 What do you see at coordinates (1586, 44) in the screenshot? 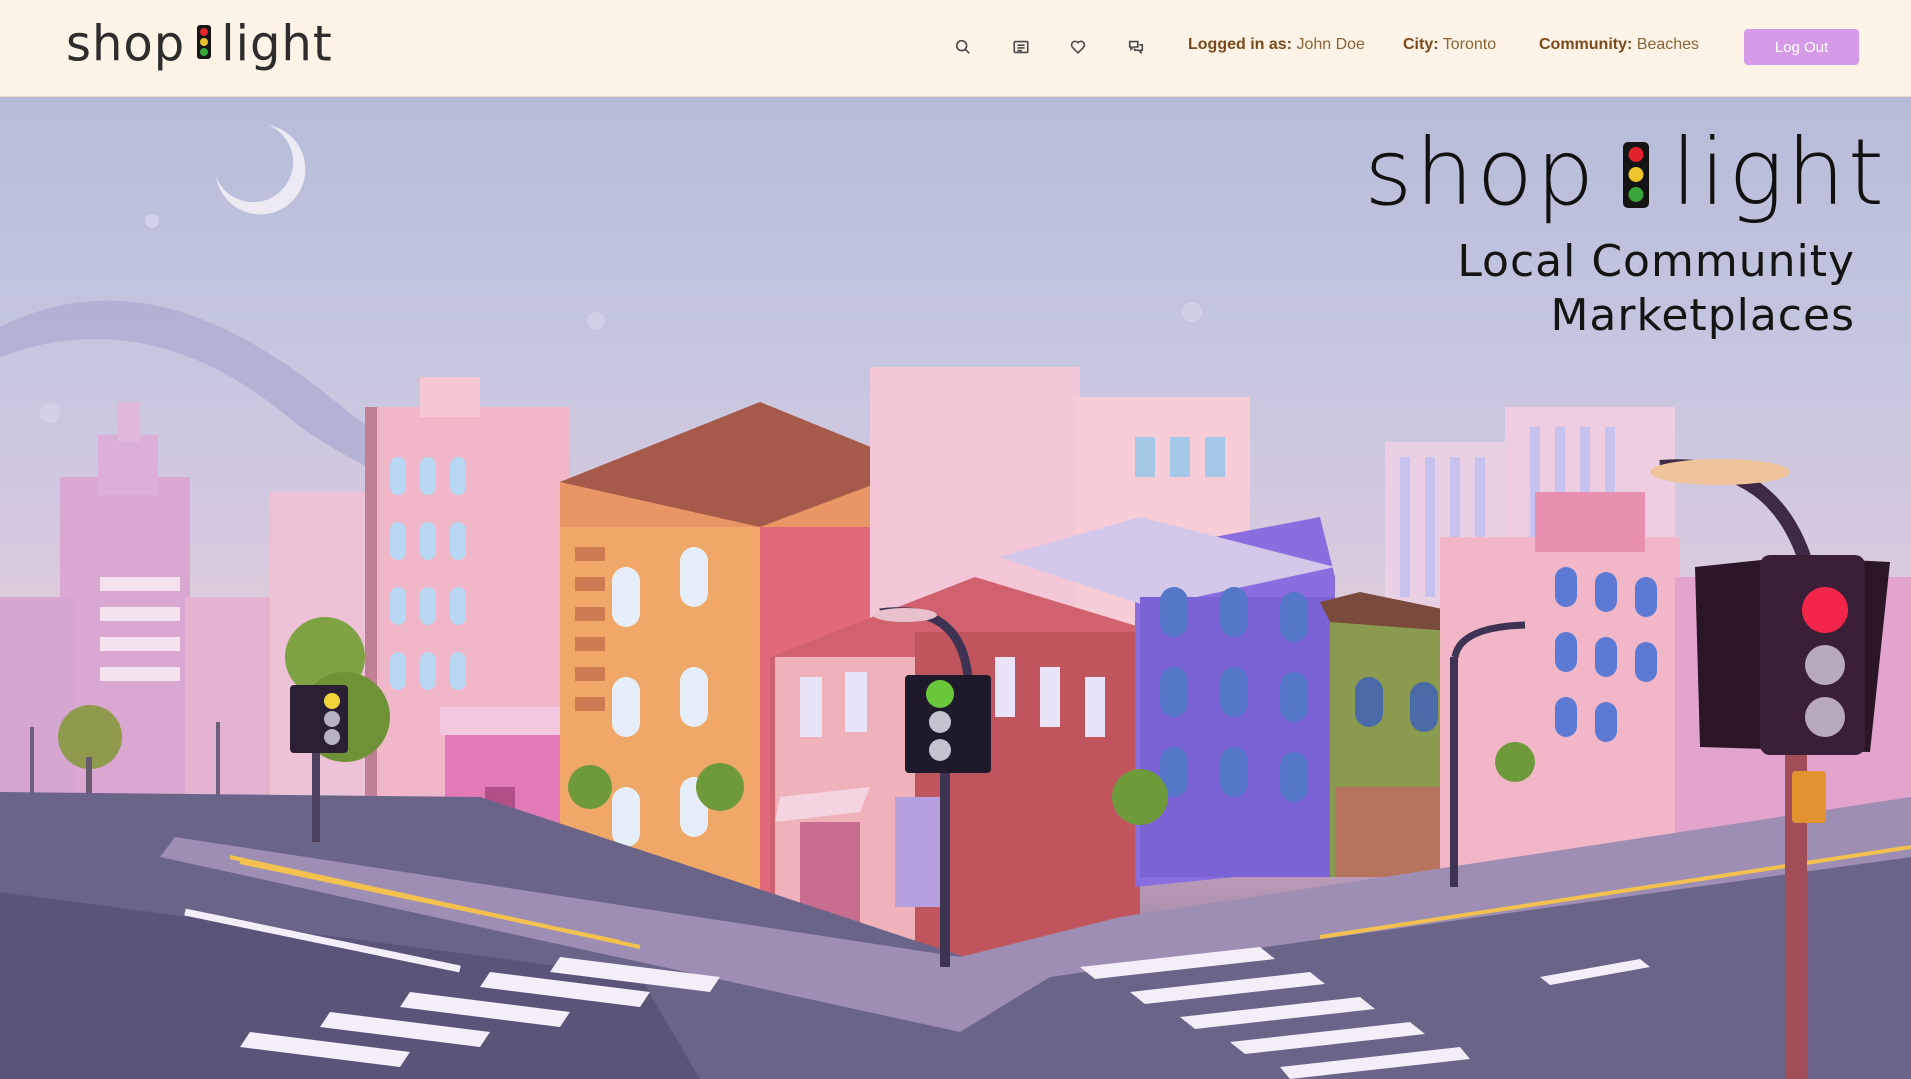
I see `community-label: Community:` at bounding box center [1586, 44].